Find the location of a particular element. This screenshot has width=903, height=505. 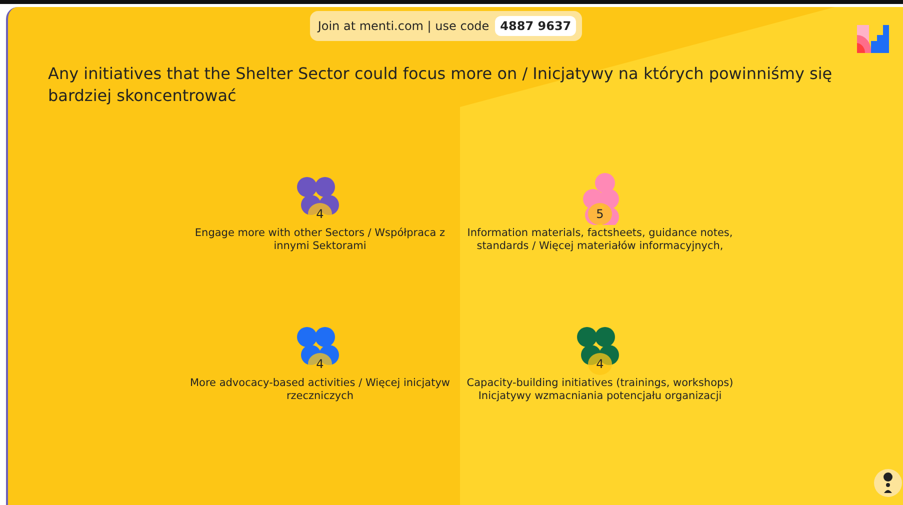

answer-label: Information materials, factsheets, guidance notes, standards / Więcej materiałów informacyjnych, is located at coordinates (600, 240).